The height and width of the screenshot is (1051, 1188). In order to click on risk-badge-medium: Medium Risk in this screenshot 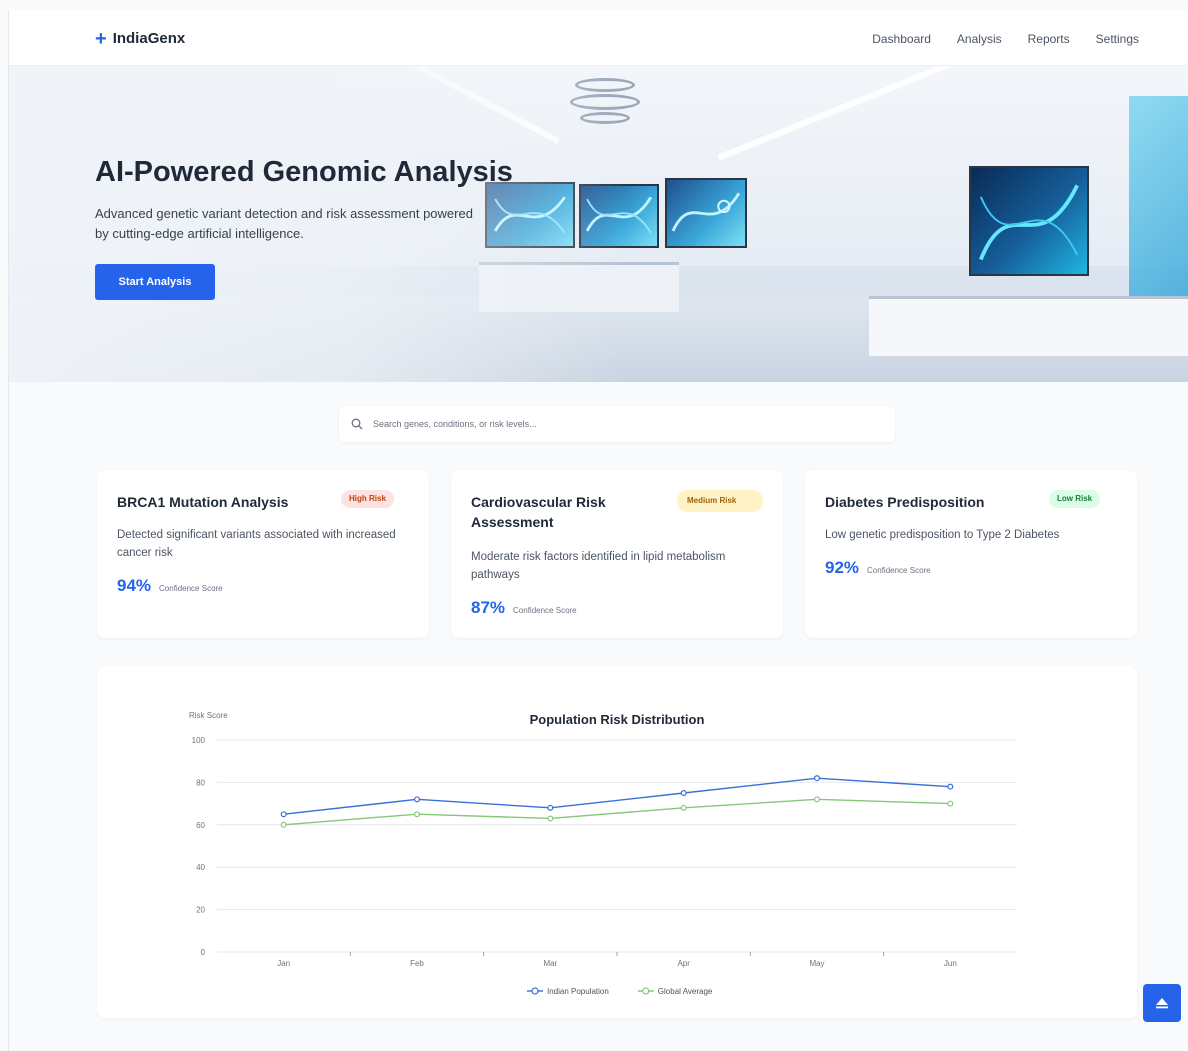, I will do `click(720, 501)`.